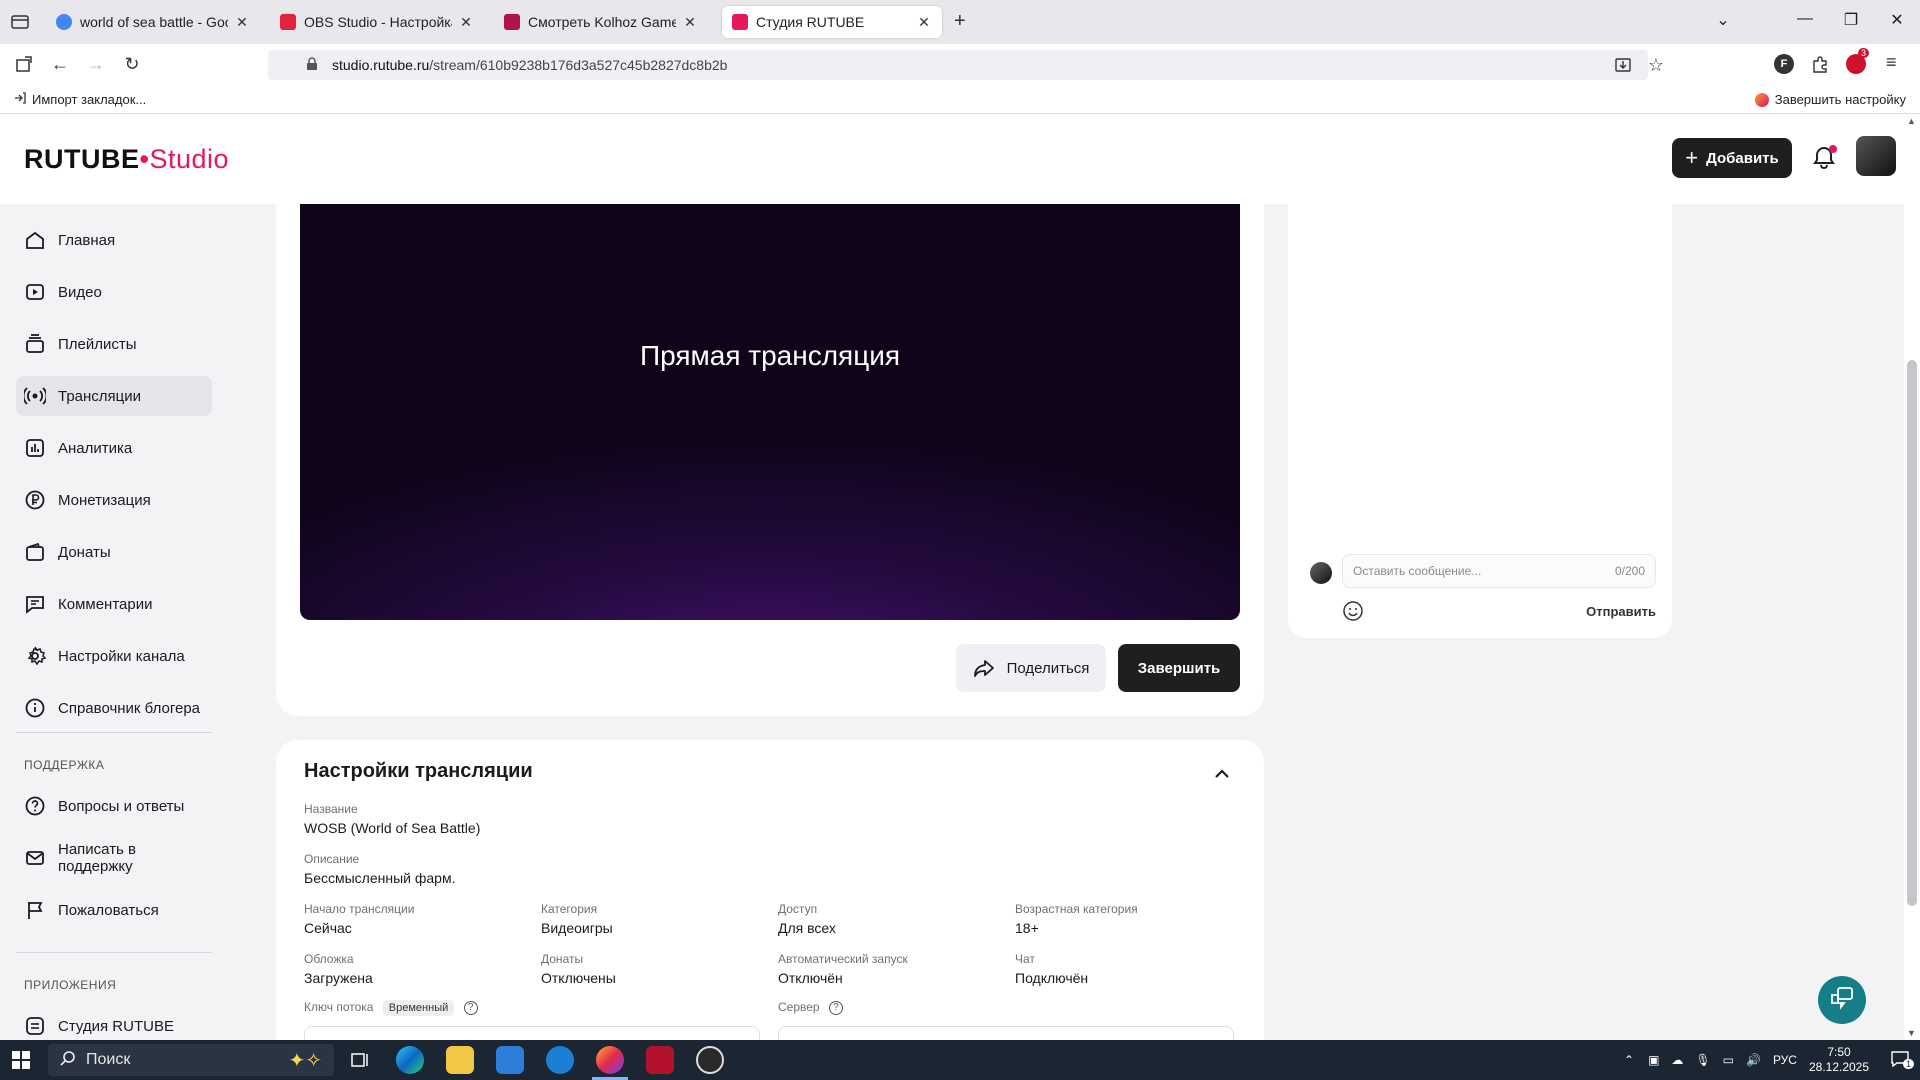 The image size is (1920, 1080). What do you see at coordinates (114, 858) in the screenshot?
I see `sidebar-item-write-support: Написать в поддержку` at bounding box center [114, 858].